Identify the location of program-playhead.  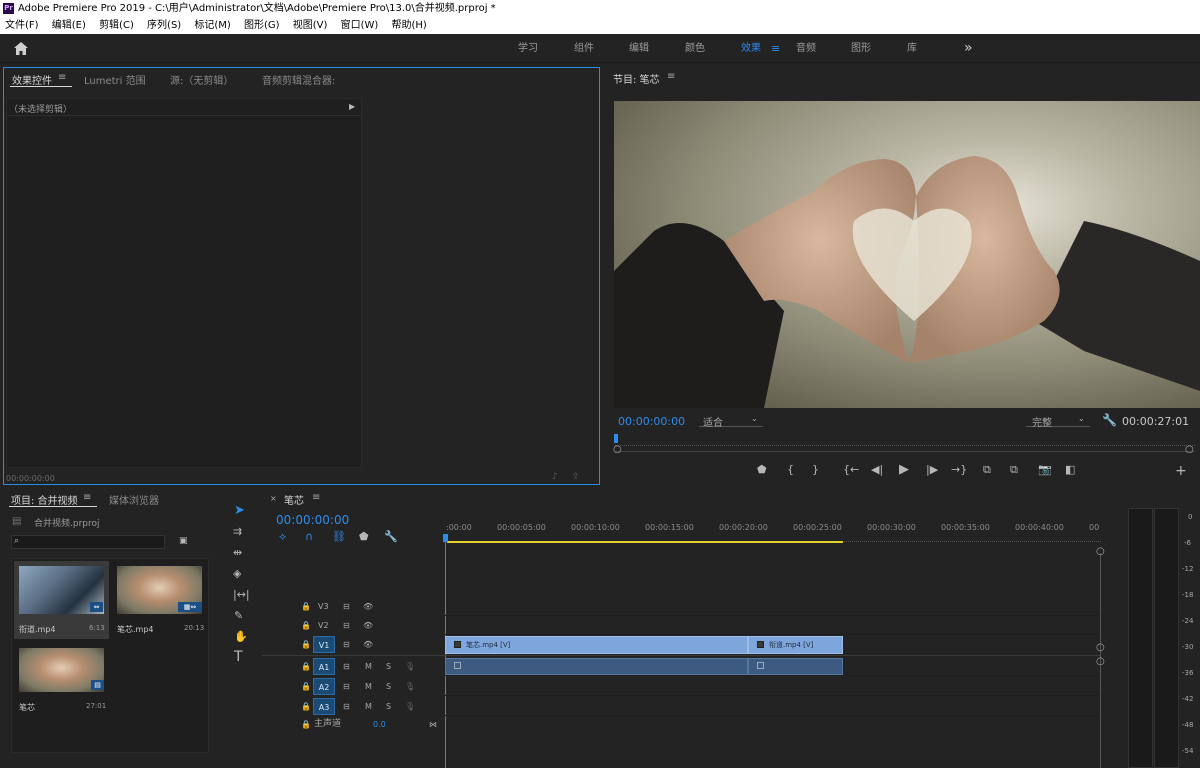
(616, 438).